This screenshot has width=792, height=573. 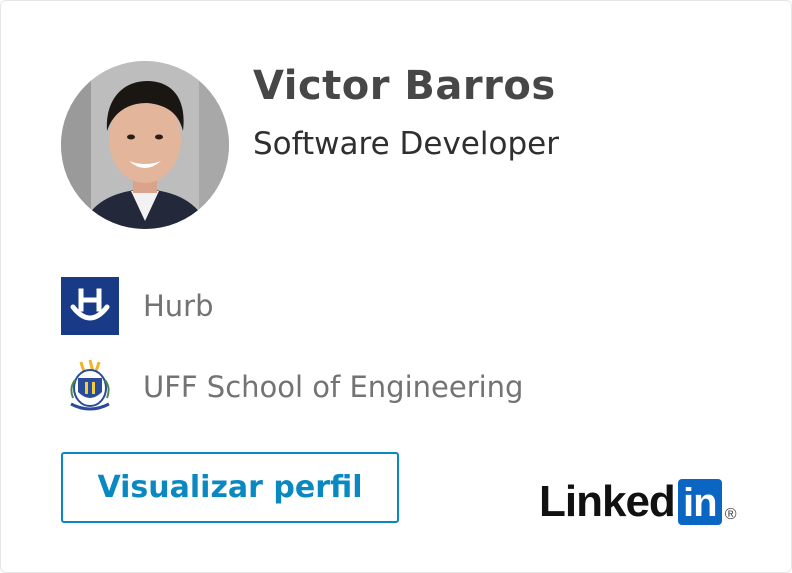 I want to click on profile-avatar, so click(x=145, y=145).